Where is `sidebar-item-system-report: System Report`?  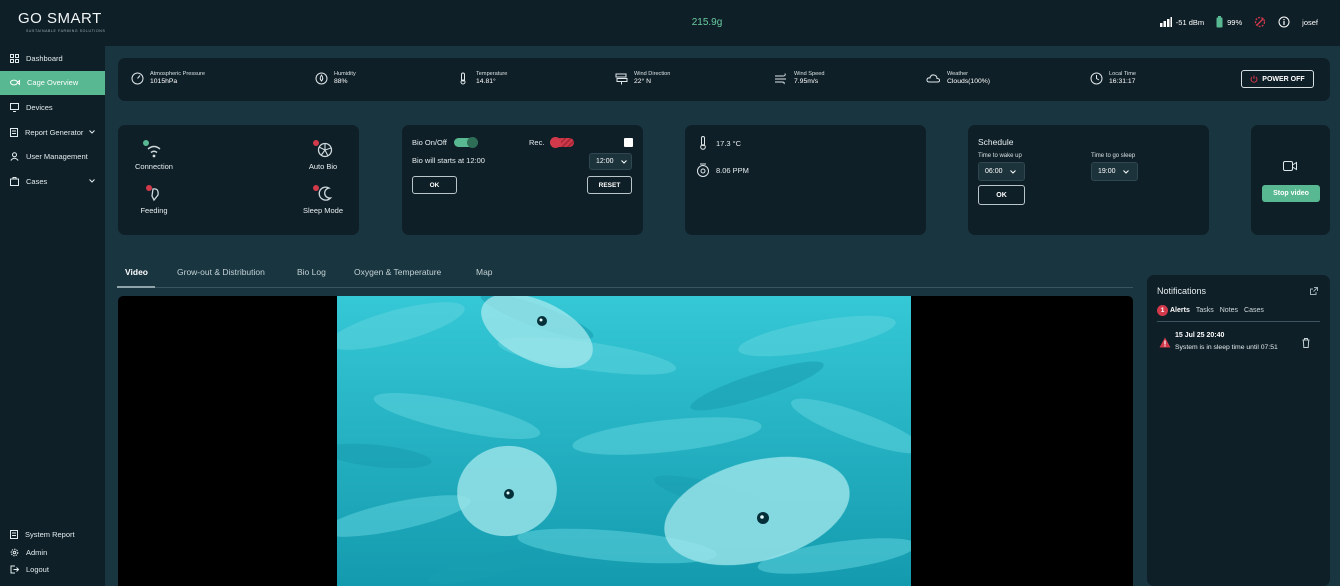 sidebar-item-system-report: System Report is located at coordinates (52, 535).